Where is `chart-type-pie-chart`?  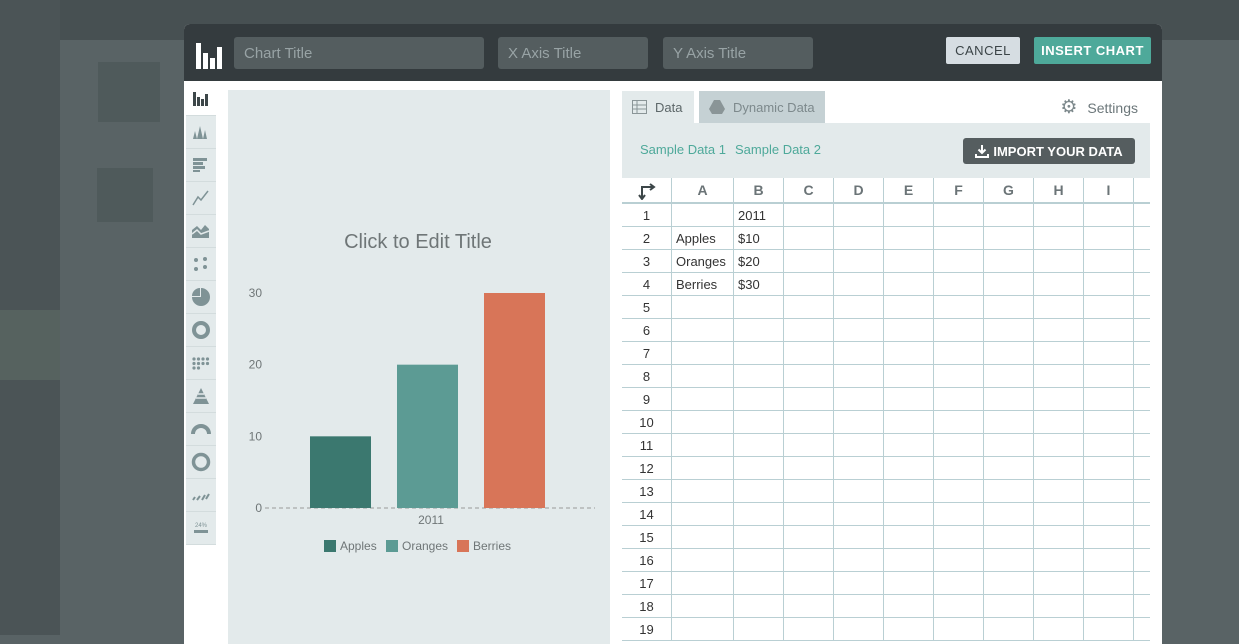 chart-type-pie-chart is located at coordinates (201, 297).